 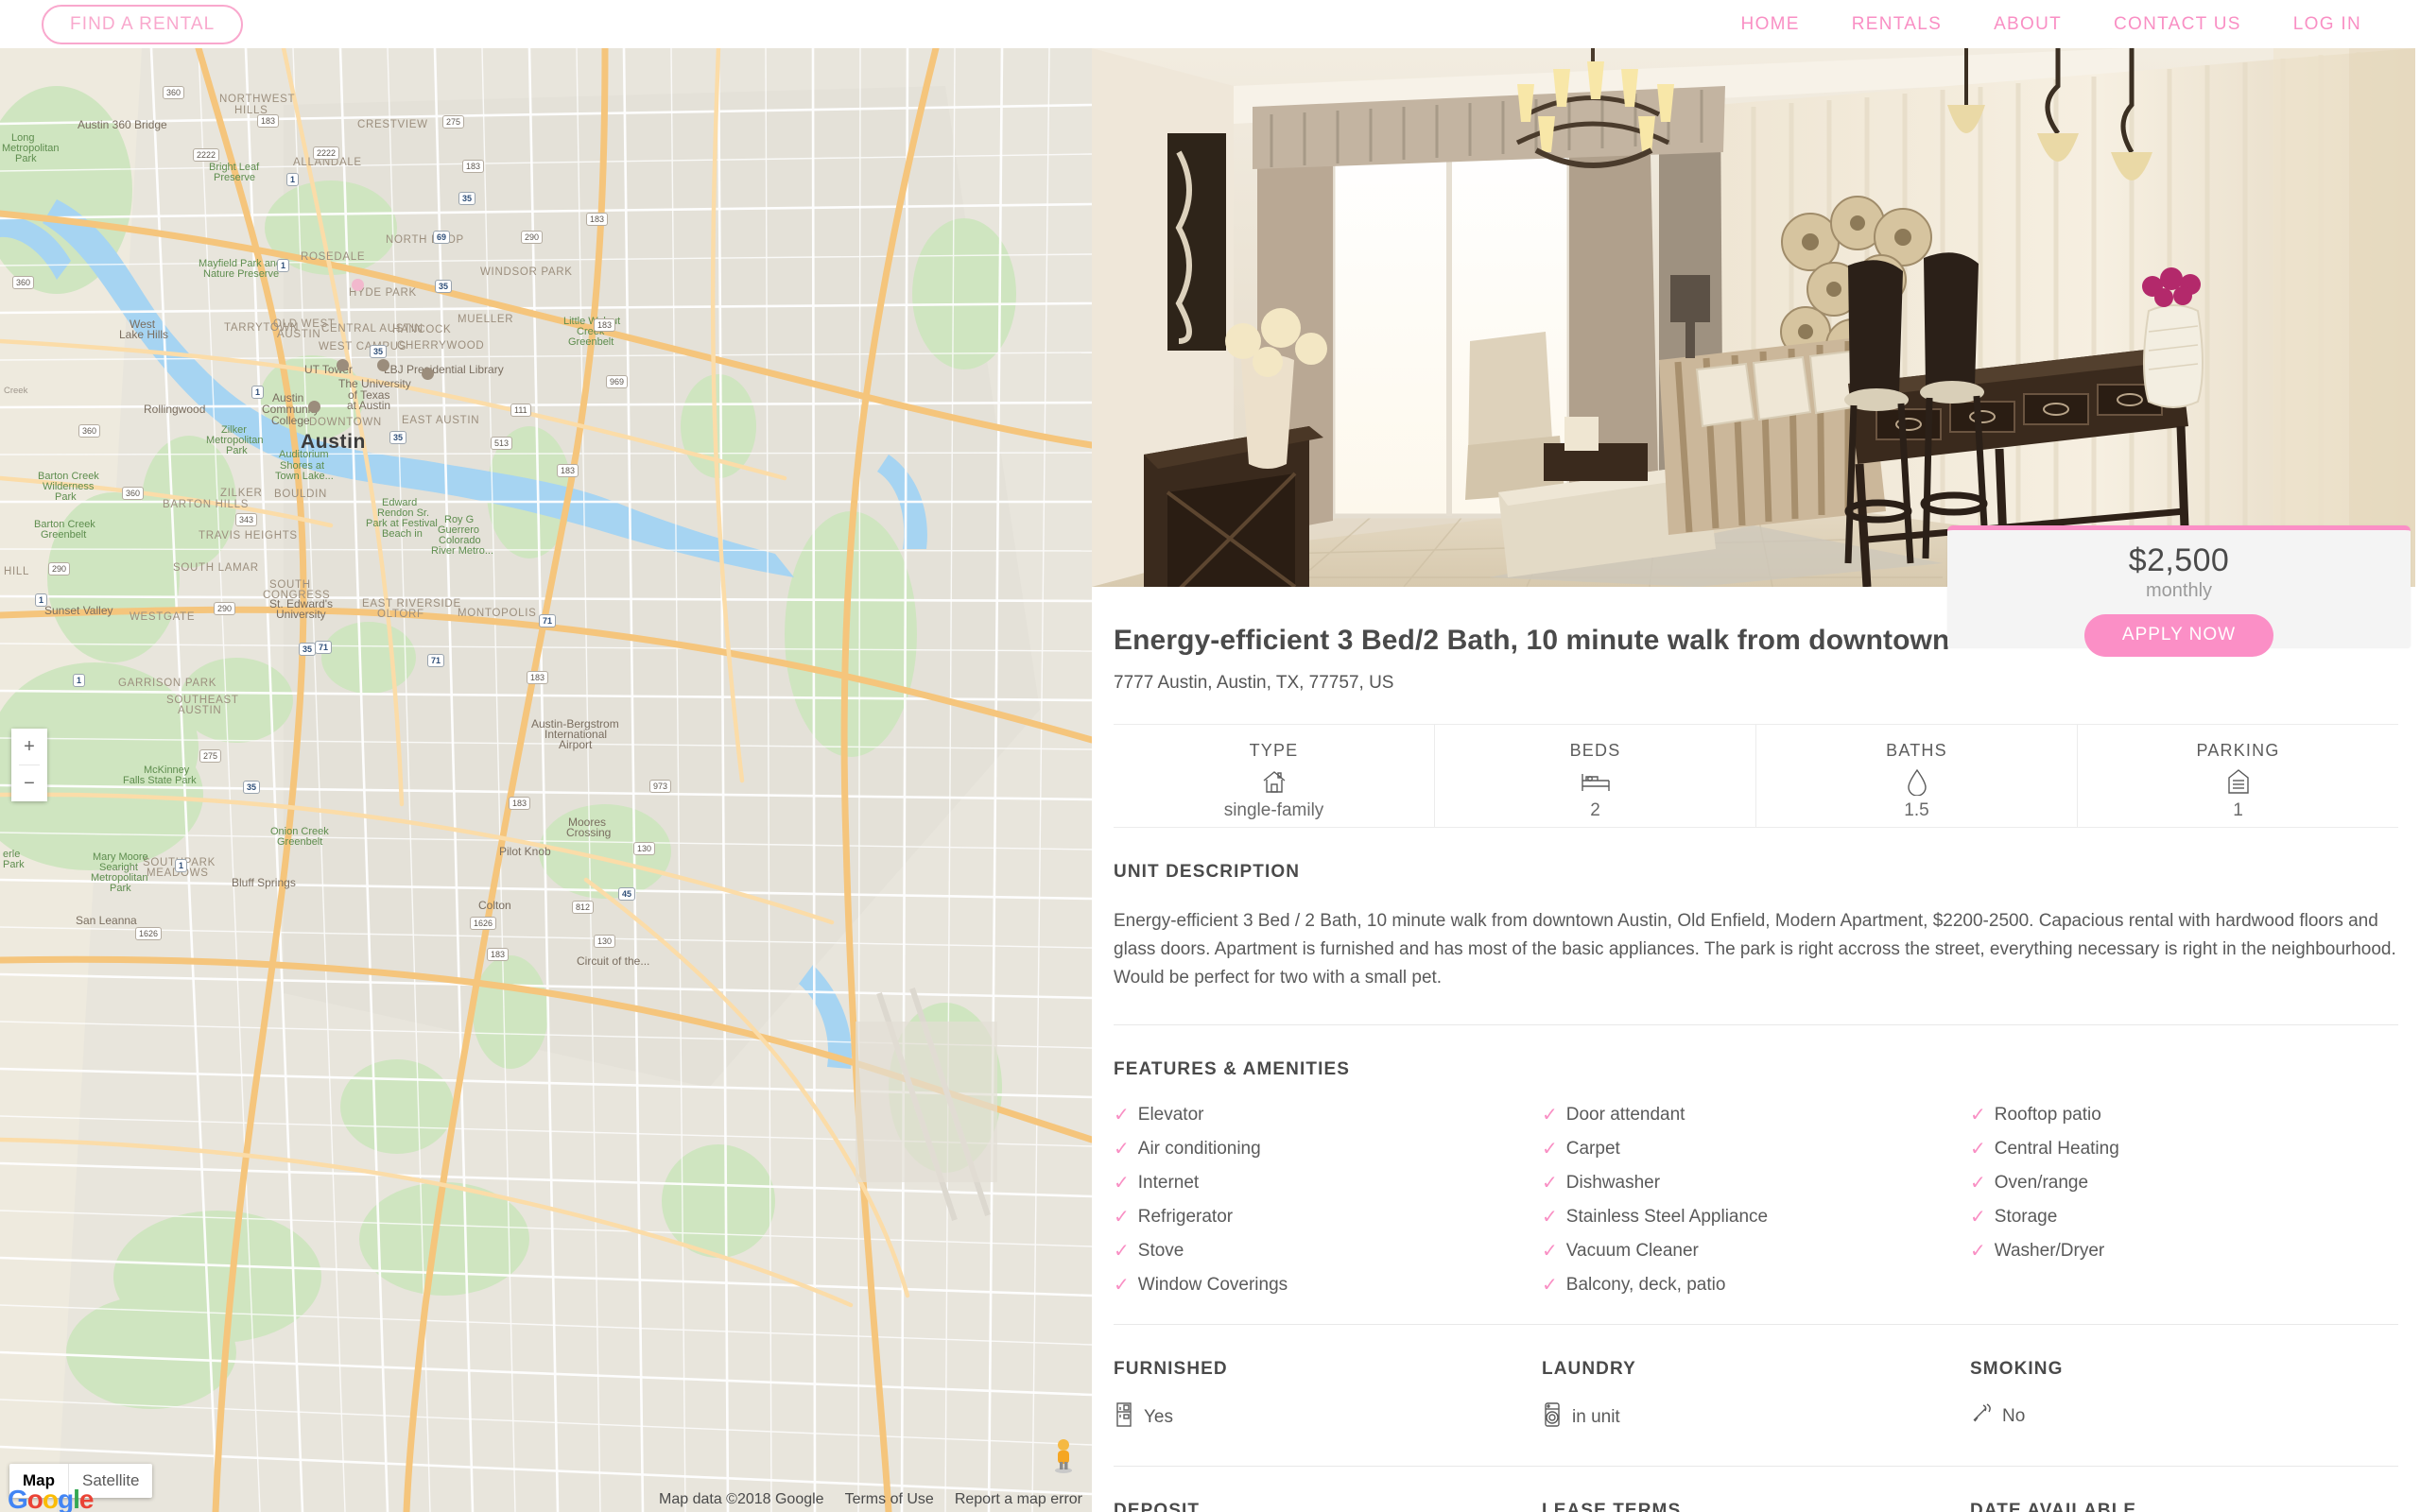 What do you see at coordinates (428, 374) in the screenshot?
I see `poi-marker-campus` at bounding box center [428, 374].